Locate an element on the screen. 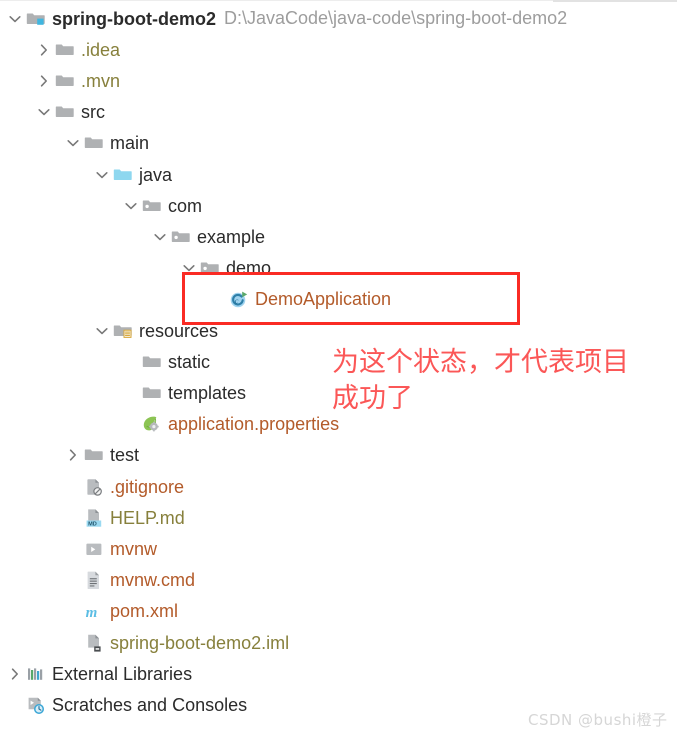  tree-row-label: Scratches and Consoles is located at coordinates (150, 704).